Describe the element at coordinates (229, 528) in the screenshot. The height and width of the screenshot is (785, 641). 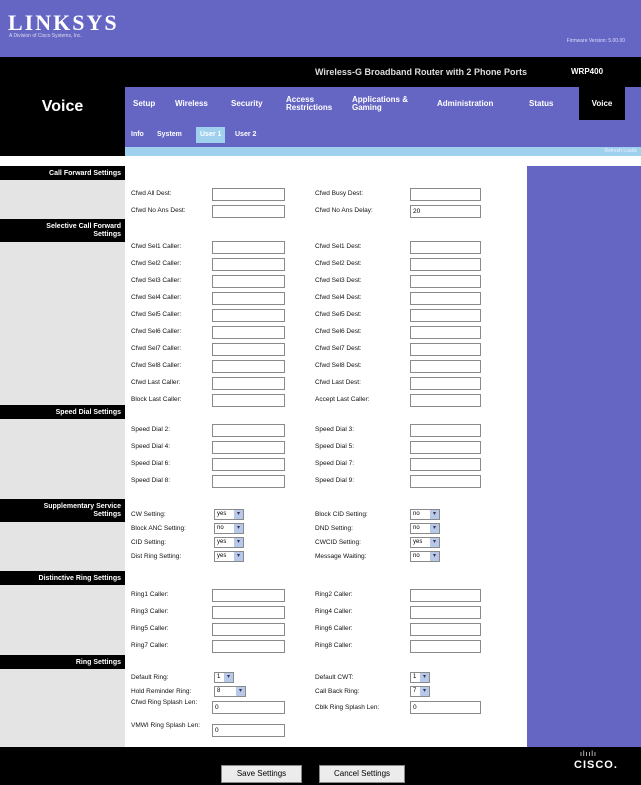
I see `block-anc-setting-select: no ▾` at that location.